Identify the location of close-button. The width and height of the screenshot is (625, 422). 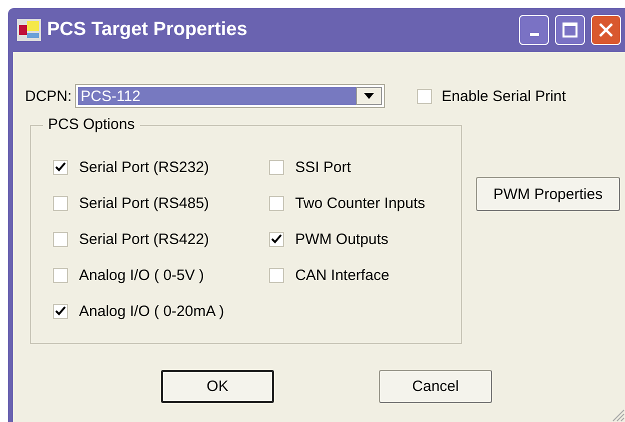
(606, 30).